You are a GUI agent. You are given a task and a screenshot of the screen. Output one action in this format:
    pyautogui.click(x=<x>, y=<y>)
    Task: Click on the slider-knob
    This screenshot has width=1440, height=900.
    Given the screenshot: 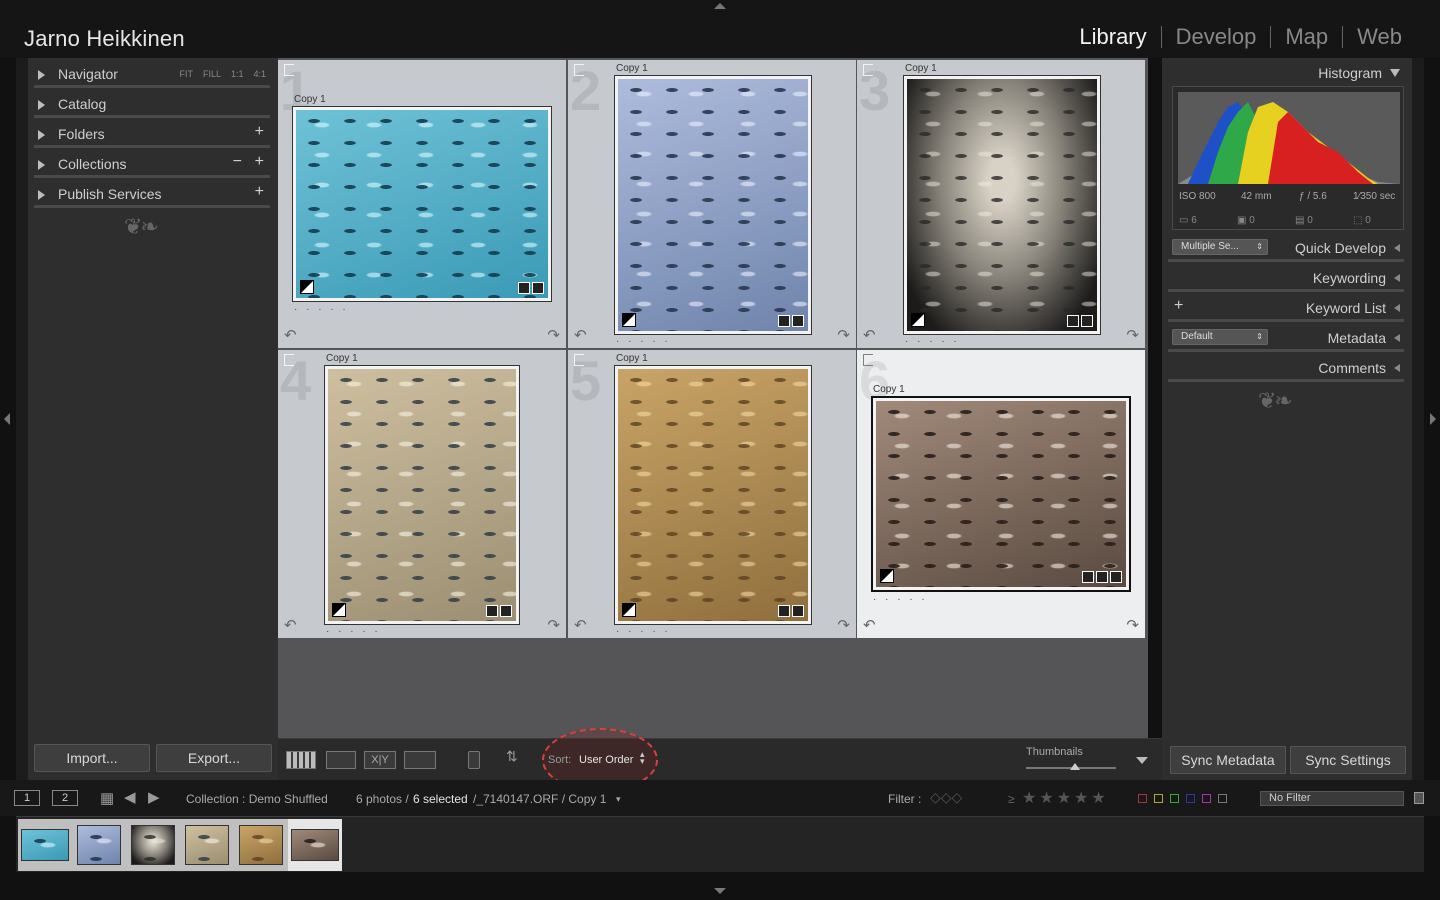 What is the action you would take?
    pyautogui.click(x=1075, y=766)
    